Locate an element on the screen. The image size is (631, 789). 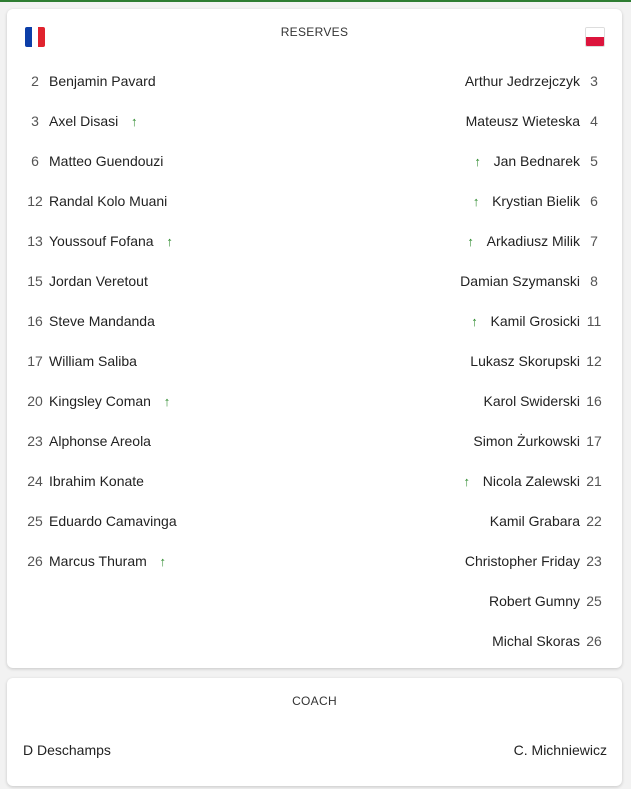
home-player-row: 3 Axel Disasi ↑ is located at coordinates (157, 121).